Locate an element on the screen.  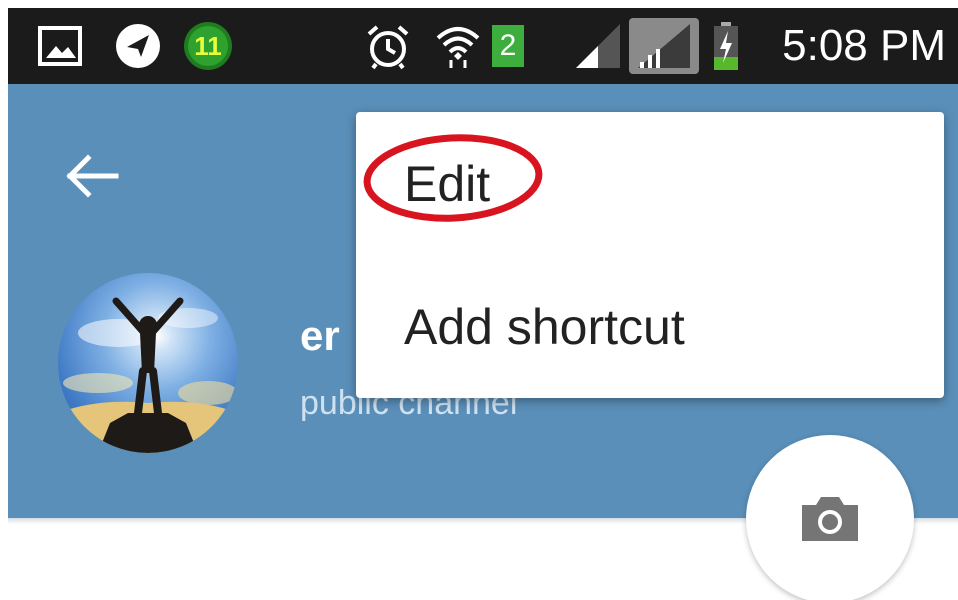
navigation-icon is located at coordinates (138, 46).